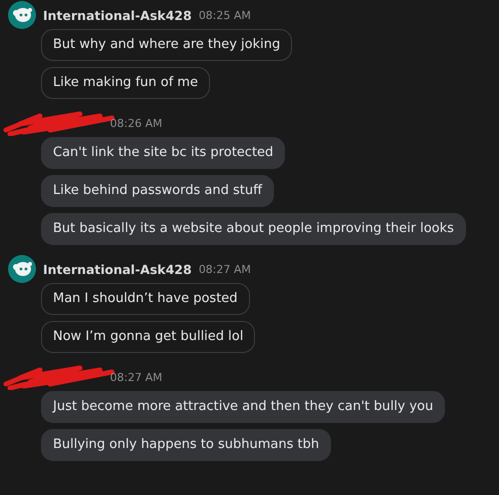 The height and width of the screenshot is (495, 499). Describe the element at coordinates (166, 45) in the screenshot. I see `message-bubble: But why and where are they joking` at that location.